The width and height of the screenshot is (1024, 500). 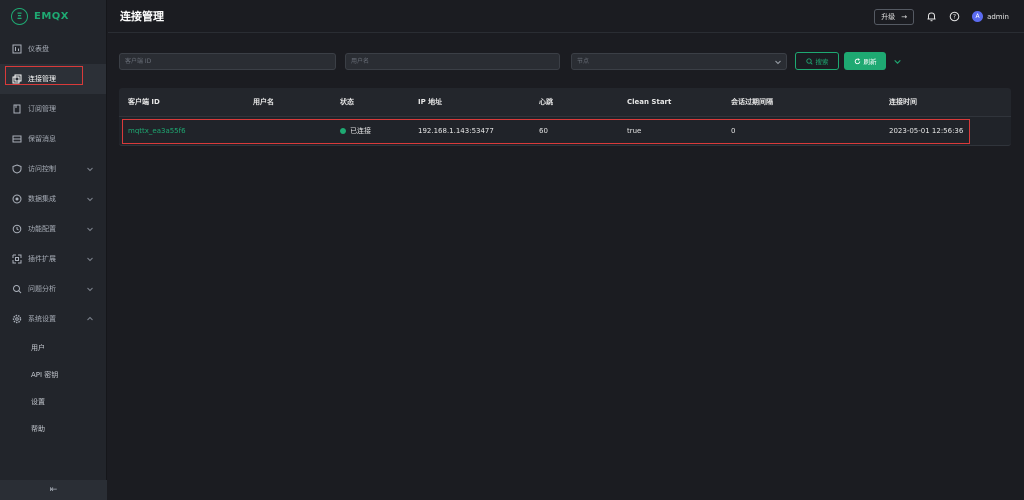 What do you see at coordinates (998, 16) in the screenshot?
I see `username: admin` at bounding box center [998, 16].